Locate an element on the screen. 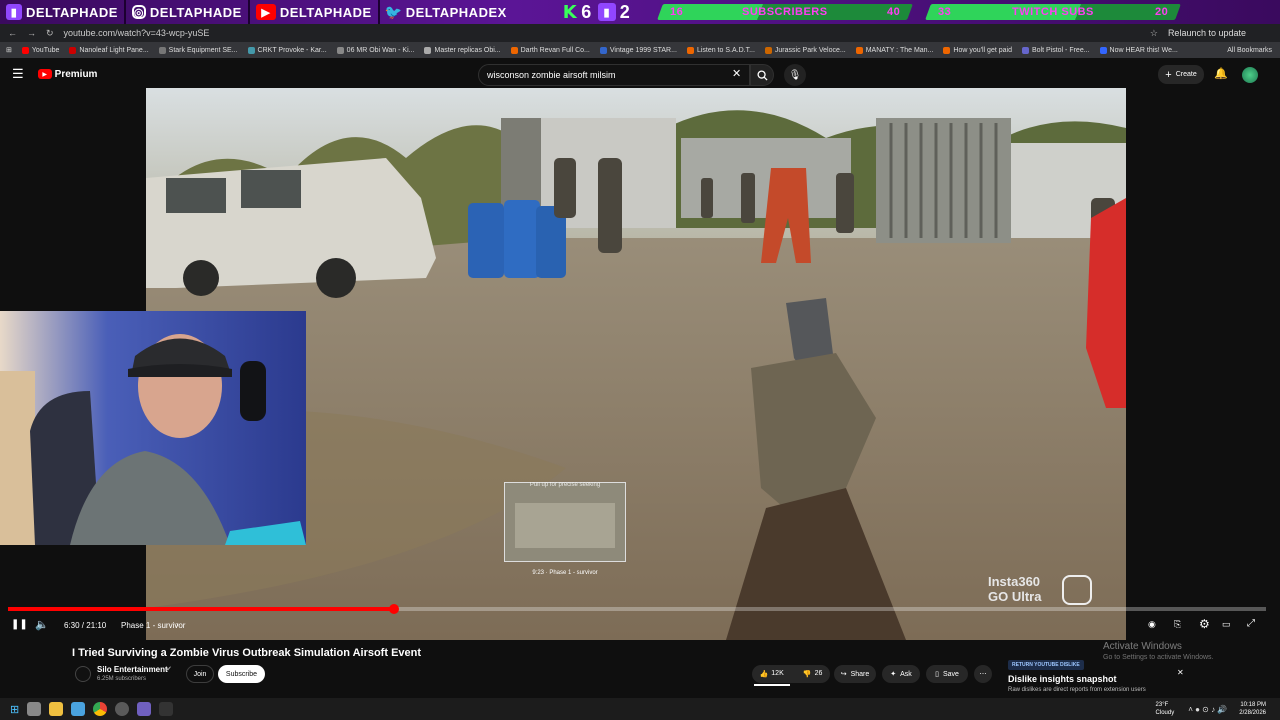  reload-icon: ↻ is located at coordinates (50, 33).